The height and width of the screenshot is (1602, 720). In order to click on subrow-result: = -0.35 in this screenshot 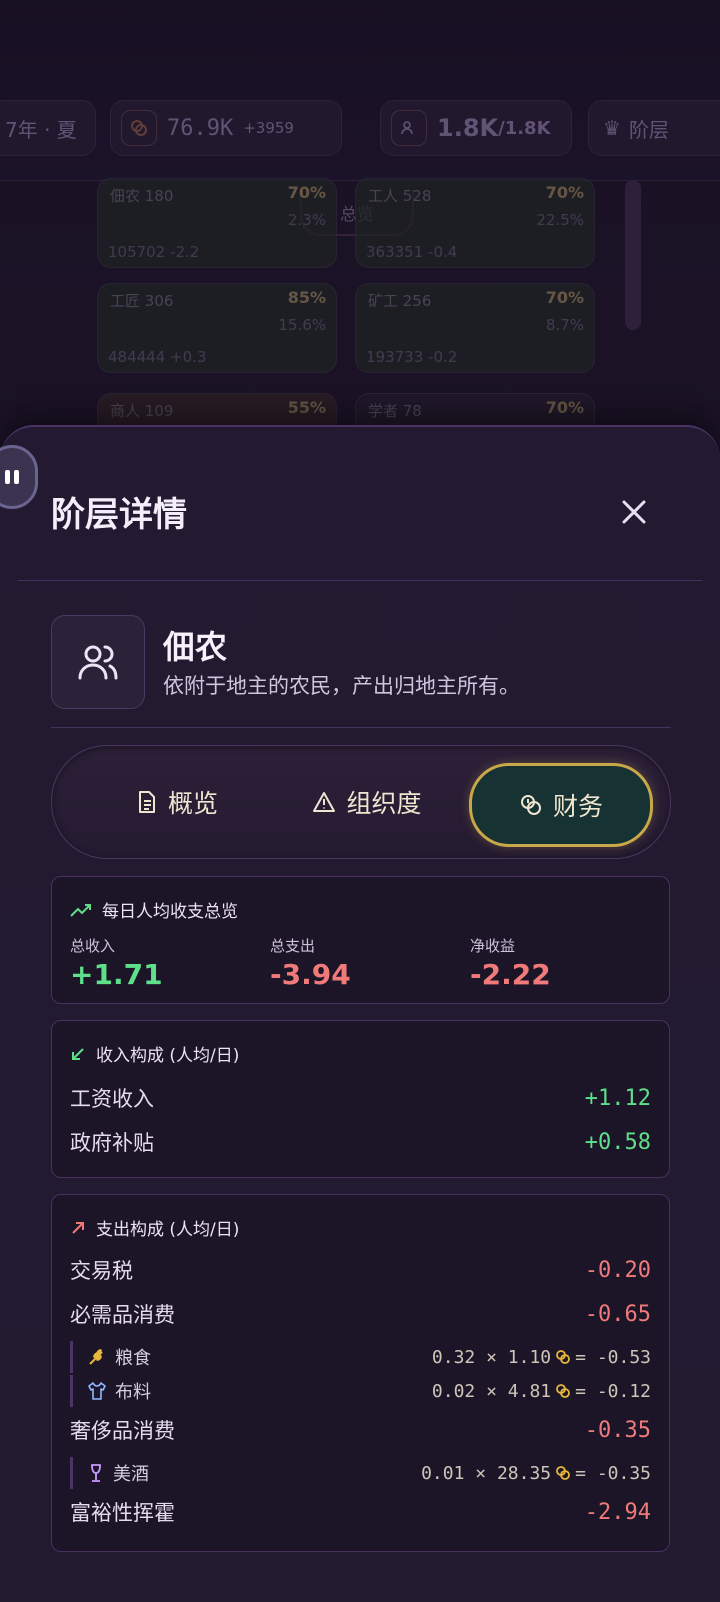, I will do `click(613, 1473)`.